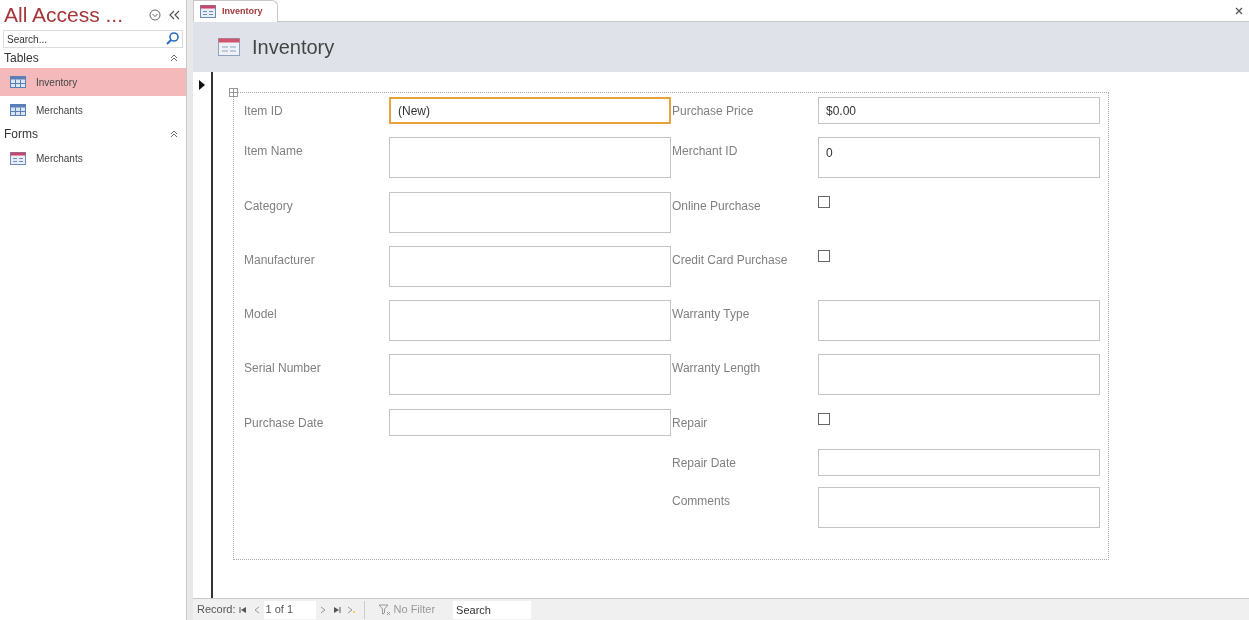  What do you see at coordinates (322, 609) in the screenshot?
I see `next-record-button` at bounding box center [322, 609].